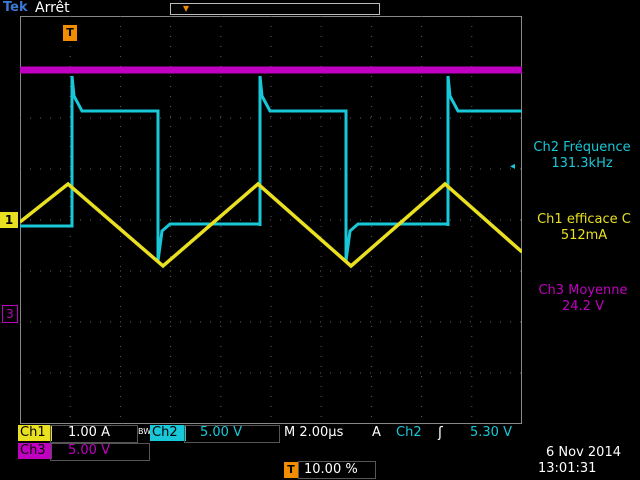  What do you see at coordinates (584, 235) in the screenshot?
I see `measurement-value: 512mA` at bounding box center [584, 235].